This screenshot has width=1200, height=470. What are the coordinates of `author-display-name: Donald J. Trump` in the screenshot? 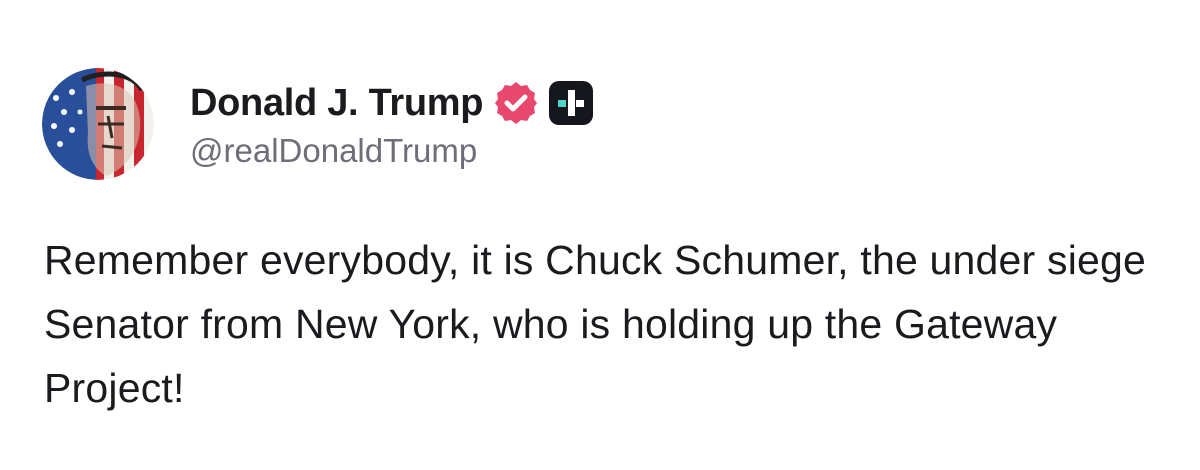 It's located at (337, 103).